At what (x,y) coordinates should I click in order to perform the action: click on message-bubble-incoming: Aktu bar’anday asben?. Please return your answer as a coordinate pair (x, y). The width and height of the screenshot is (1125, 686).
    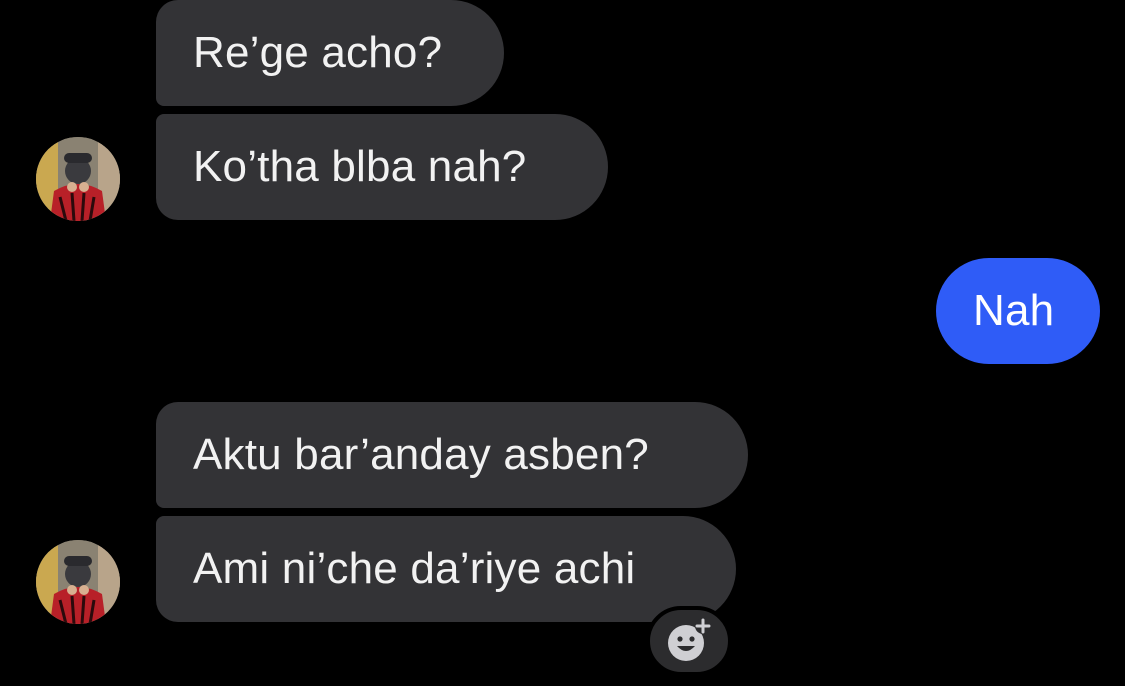
    Looking at the image, I should click on (452, 455).